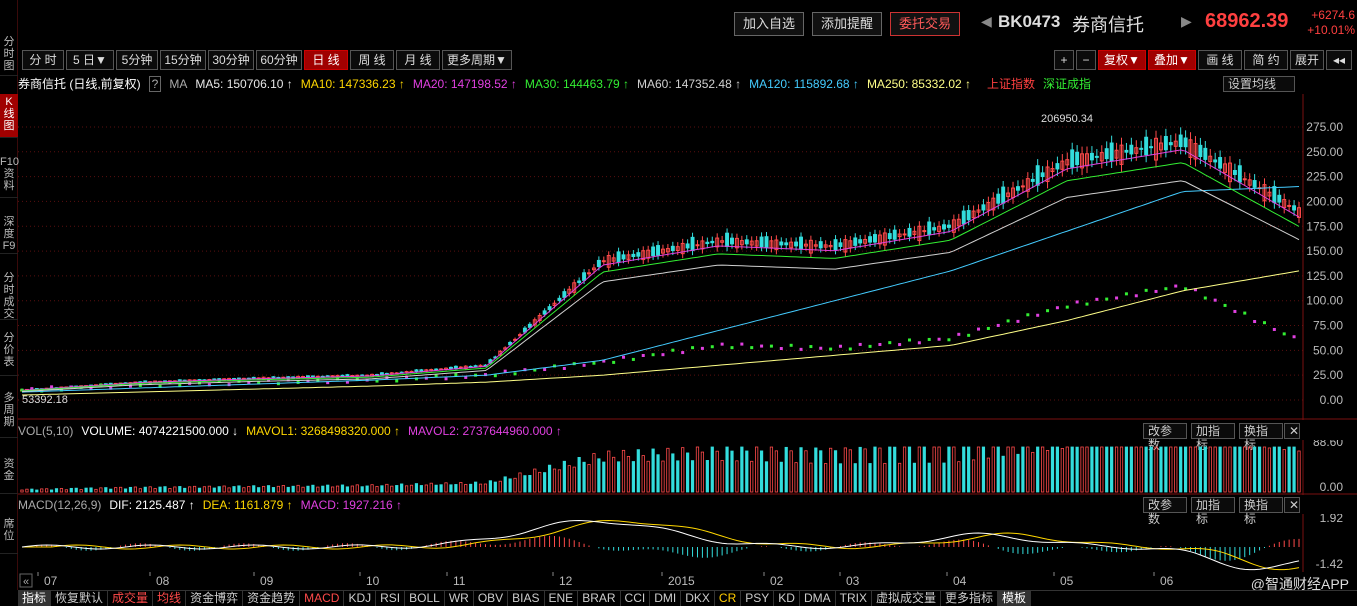 This screenshot has height=606, width=1357. Describe the element at coordinates (818, 598) in the screenshot. I see `indicator-tab-21: DMA` at that location.